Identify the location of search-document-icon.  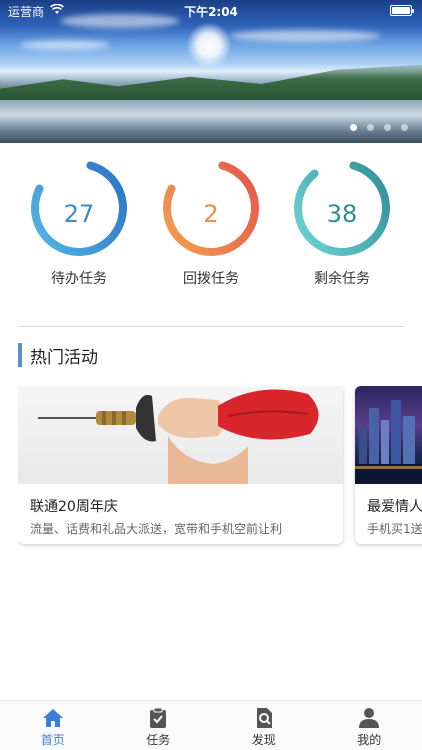
(264, 718).